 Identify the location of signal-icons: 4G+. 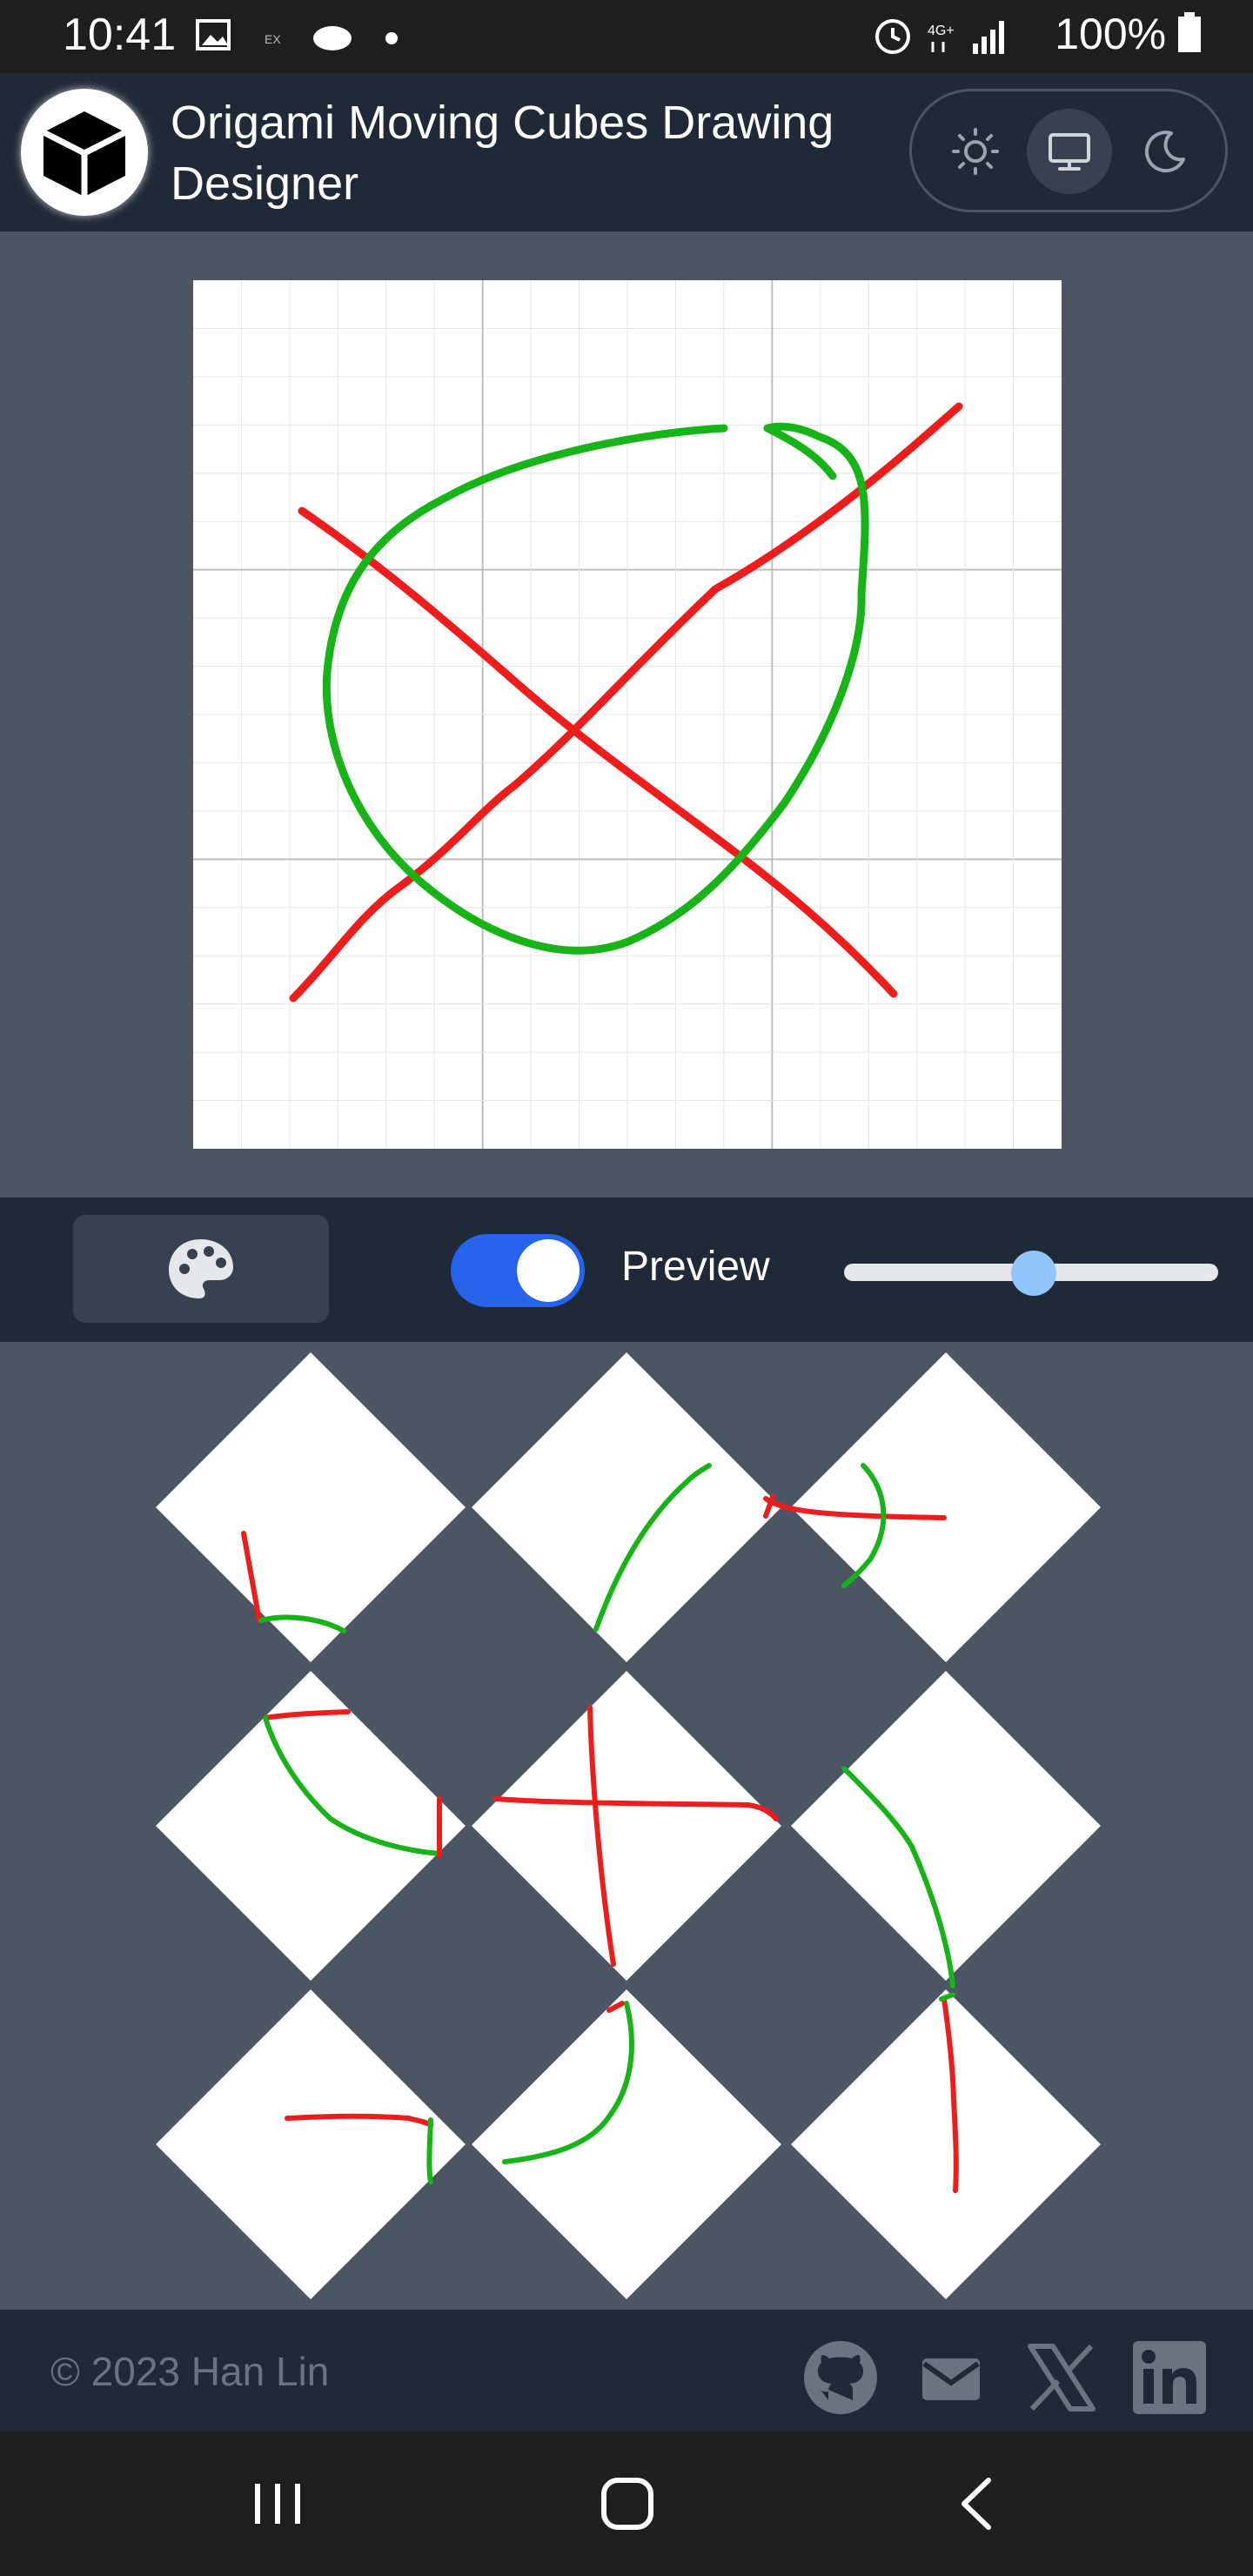
(939, 37).